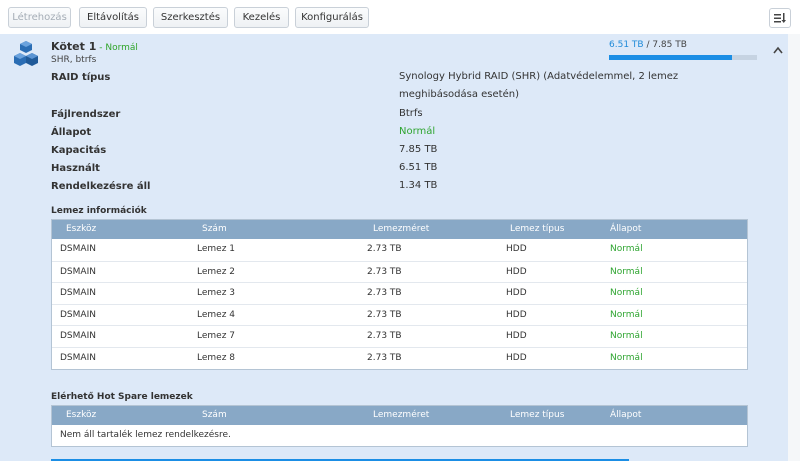  Describe the element at coordinates (261, 17) in the screenshot. I see `manage-button: Kezelés` at that location.